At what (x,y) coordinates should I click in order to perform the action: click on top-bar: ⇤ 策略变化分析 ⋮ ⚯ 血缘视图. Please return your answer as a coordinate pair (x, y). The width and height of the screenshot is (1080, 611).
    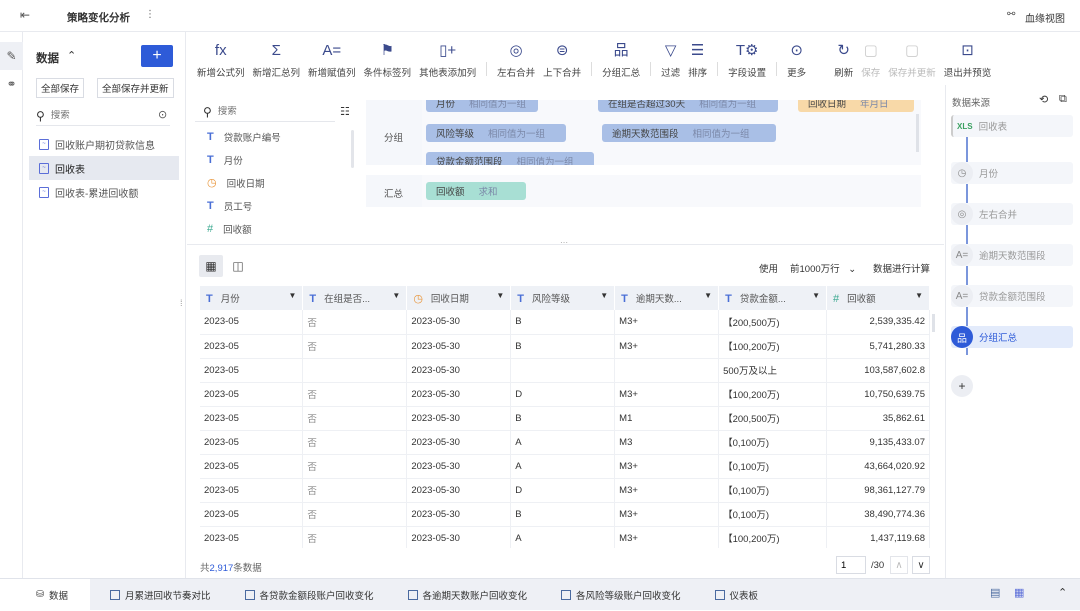
    Looking at the image, I should click on (540, 16).